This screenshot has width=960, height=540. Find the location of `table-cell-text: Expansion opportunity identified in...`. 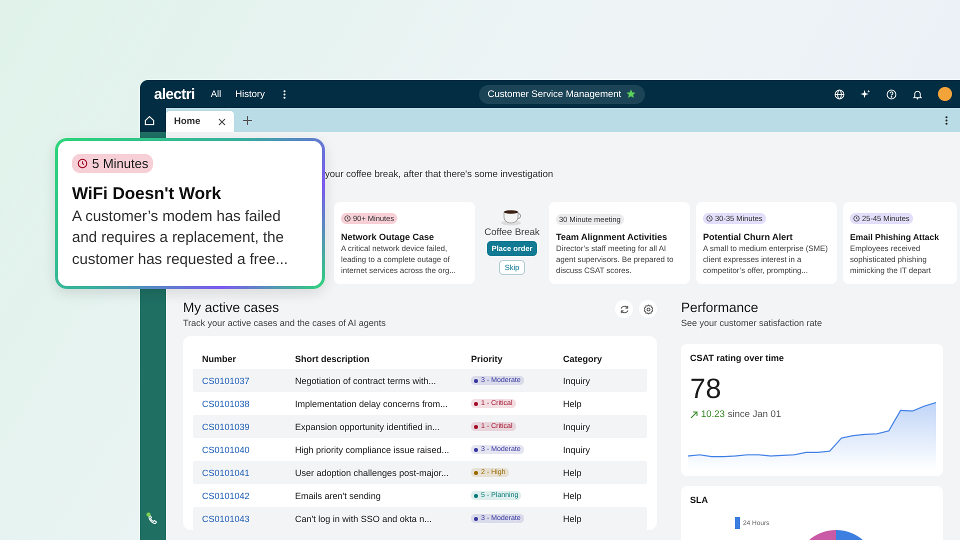

table-cell-text: Expansion opportunity identified in... is located at coordinates (368, 427).